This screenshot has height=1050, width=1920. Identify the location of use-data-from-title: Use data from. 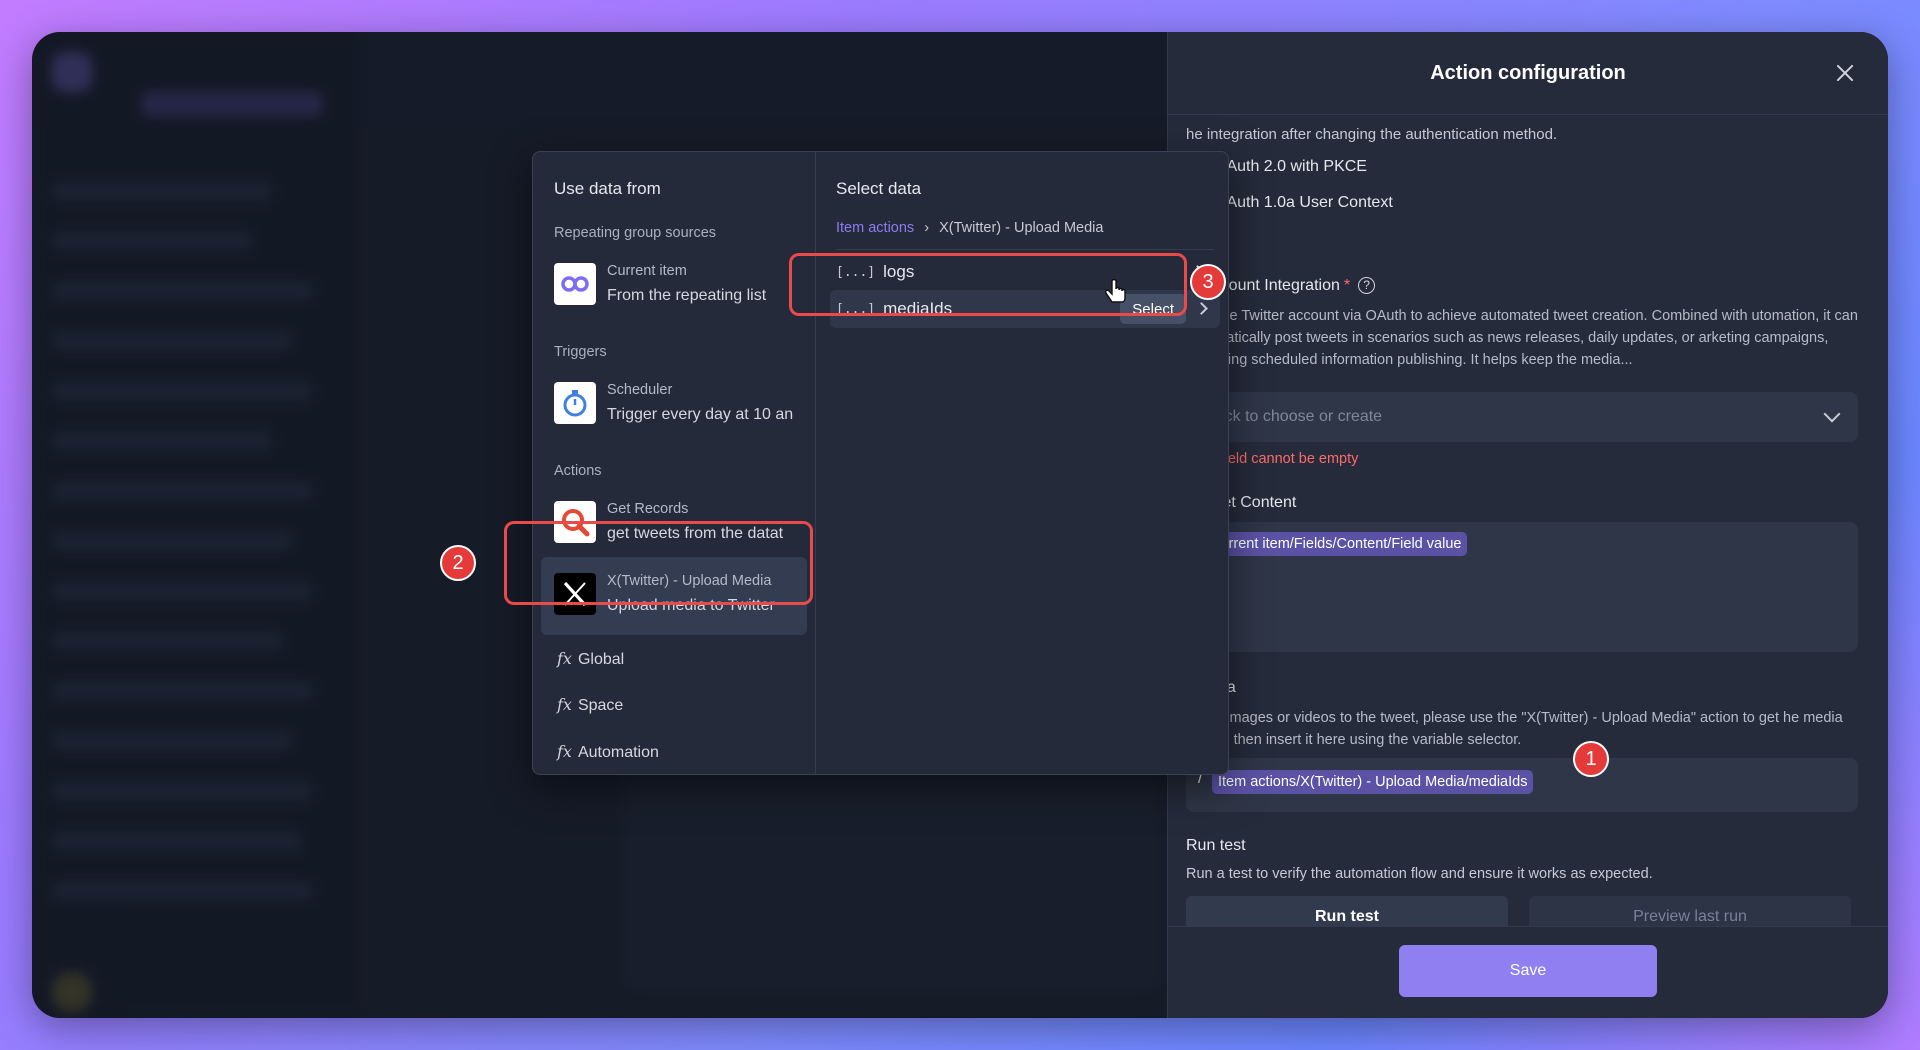
(607, 188).